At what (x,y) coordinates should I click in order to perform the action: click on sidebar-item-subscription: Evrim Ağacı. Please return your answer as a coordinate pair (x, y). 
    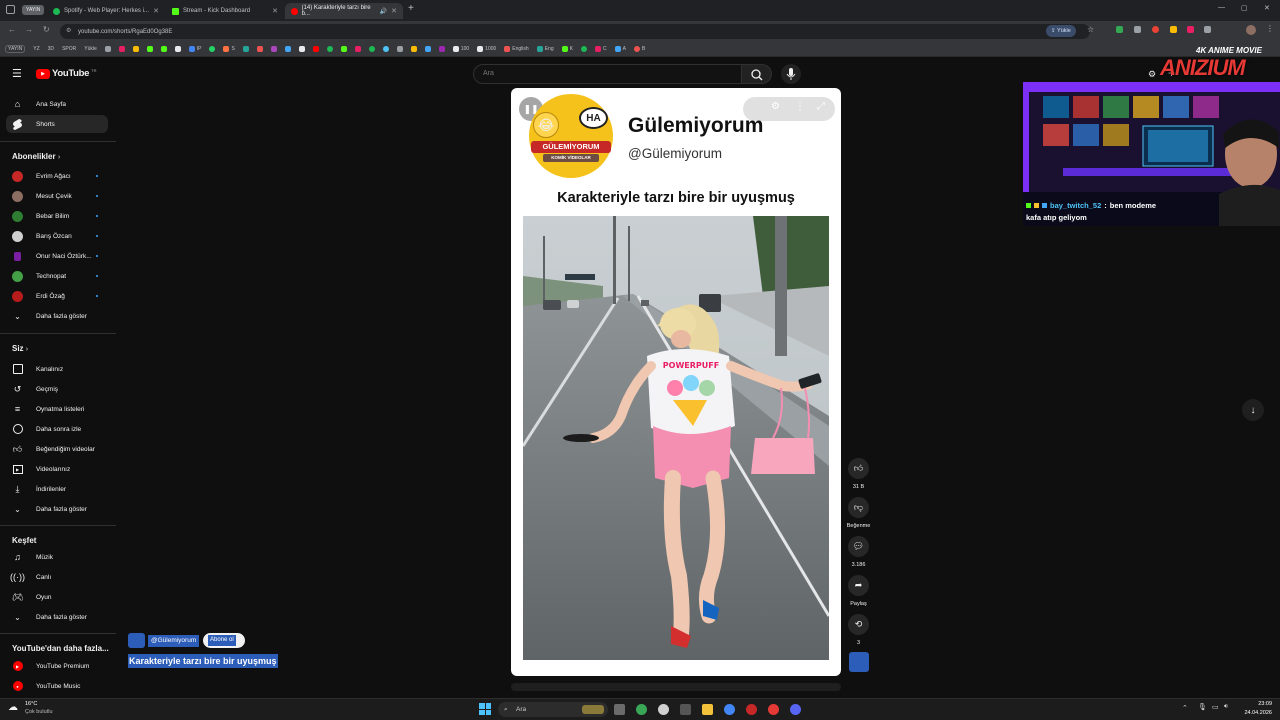
    Looking at the image, I should click on (55, 176).